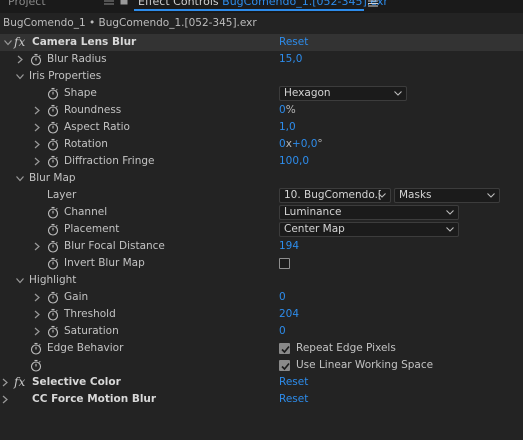 This screenshot has height=440, width=523. I want to click on tab-effect-controls-layer: BugComendo_1.[052-345].exr, so click(305, 4).